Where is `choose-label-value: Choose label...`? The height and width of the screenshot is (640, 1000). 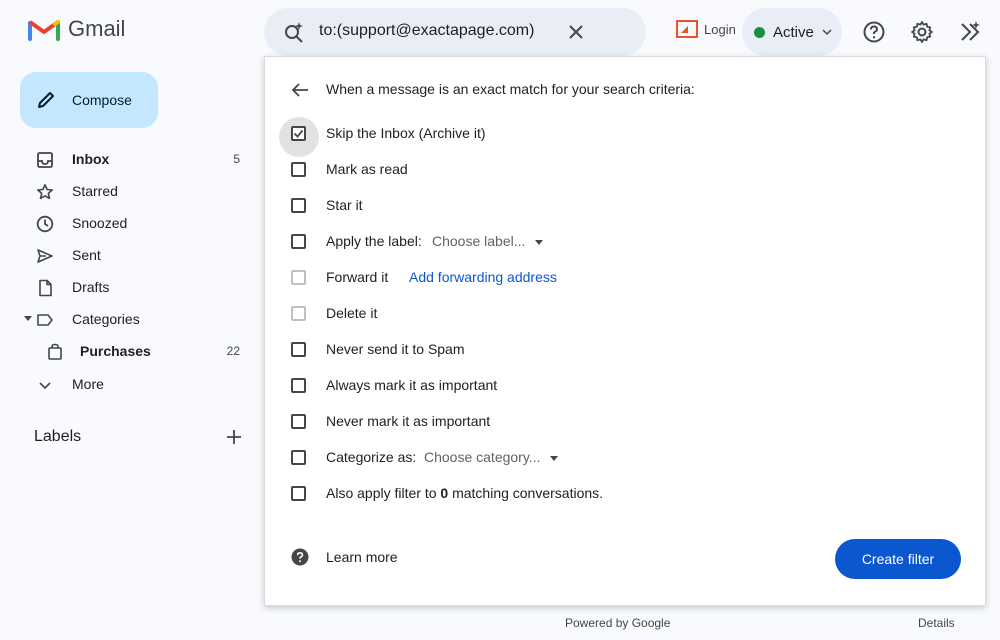 choose-label-value: Choose label... is located at coordinates (479, 241).